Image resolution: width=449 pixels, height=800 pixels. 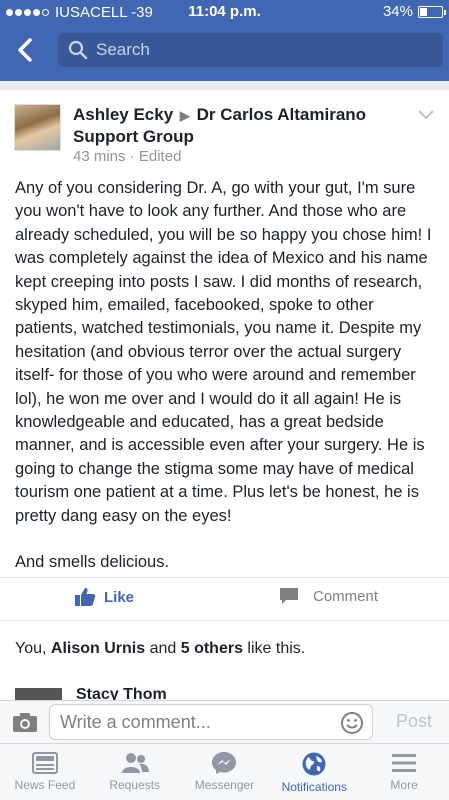 I want to click on status-bar: IUSACELL -39 11:04 p.m. 34%, so click(x=224, y=12).